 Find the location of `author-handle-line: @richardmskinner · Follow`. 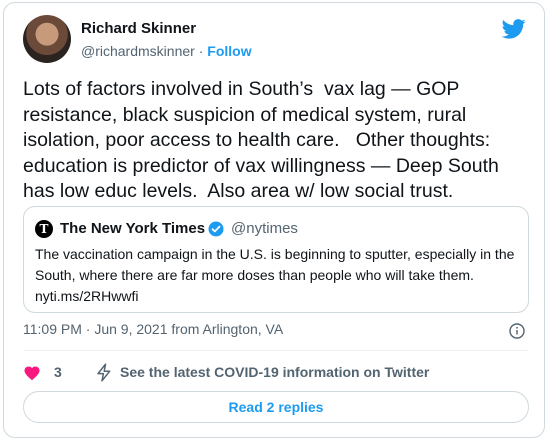

author-handle-line: @richardmskinner · Follow is located at coordinates (166, 51).